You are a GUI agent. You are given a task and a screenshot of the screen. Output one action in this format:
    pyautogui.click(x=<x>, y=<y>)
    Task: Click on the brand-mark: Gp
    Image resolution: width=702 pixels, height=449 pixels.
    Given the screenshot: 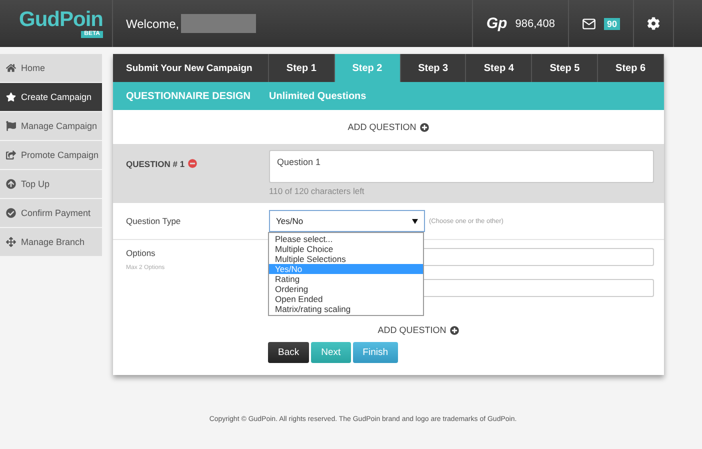 What is the action you would take?
    pyautogui.click(x=497, y=23)
    